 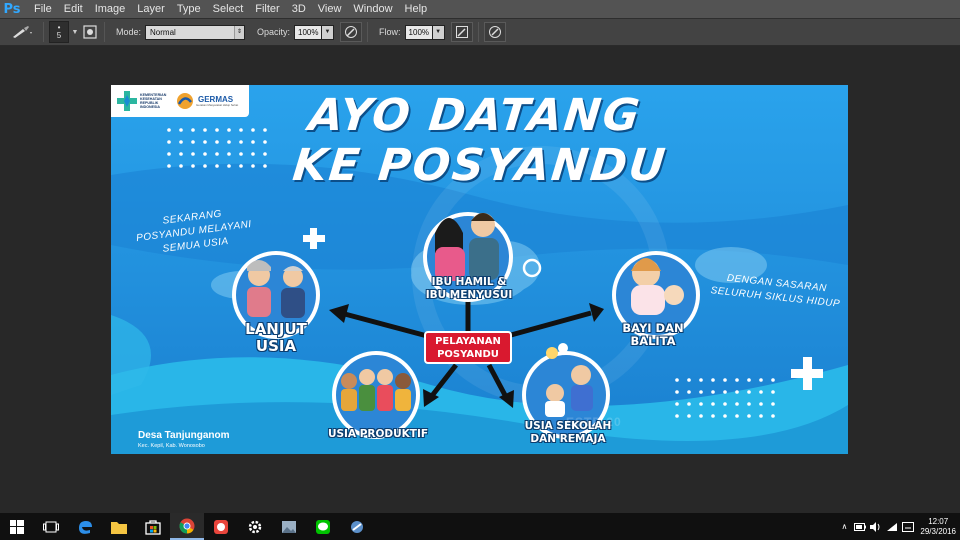 I want to click on brush-panel-toggle, so click(x=90, y=32).